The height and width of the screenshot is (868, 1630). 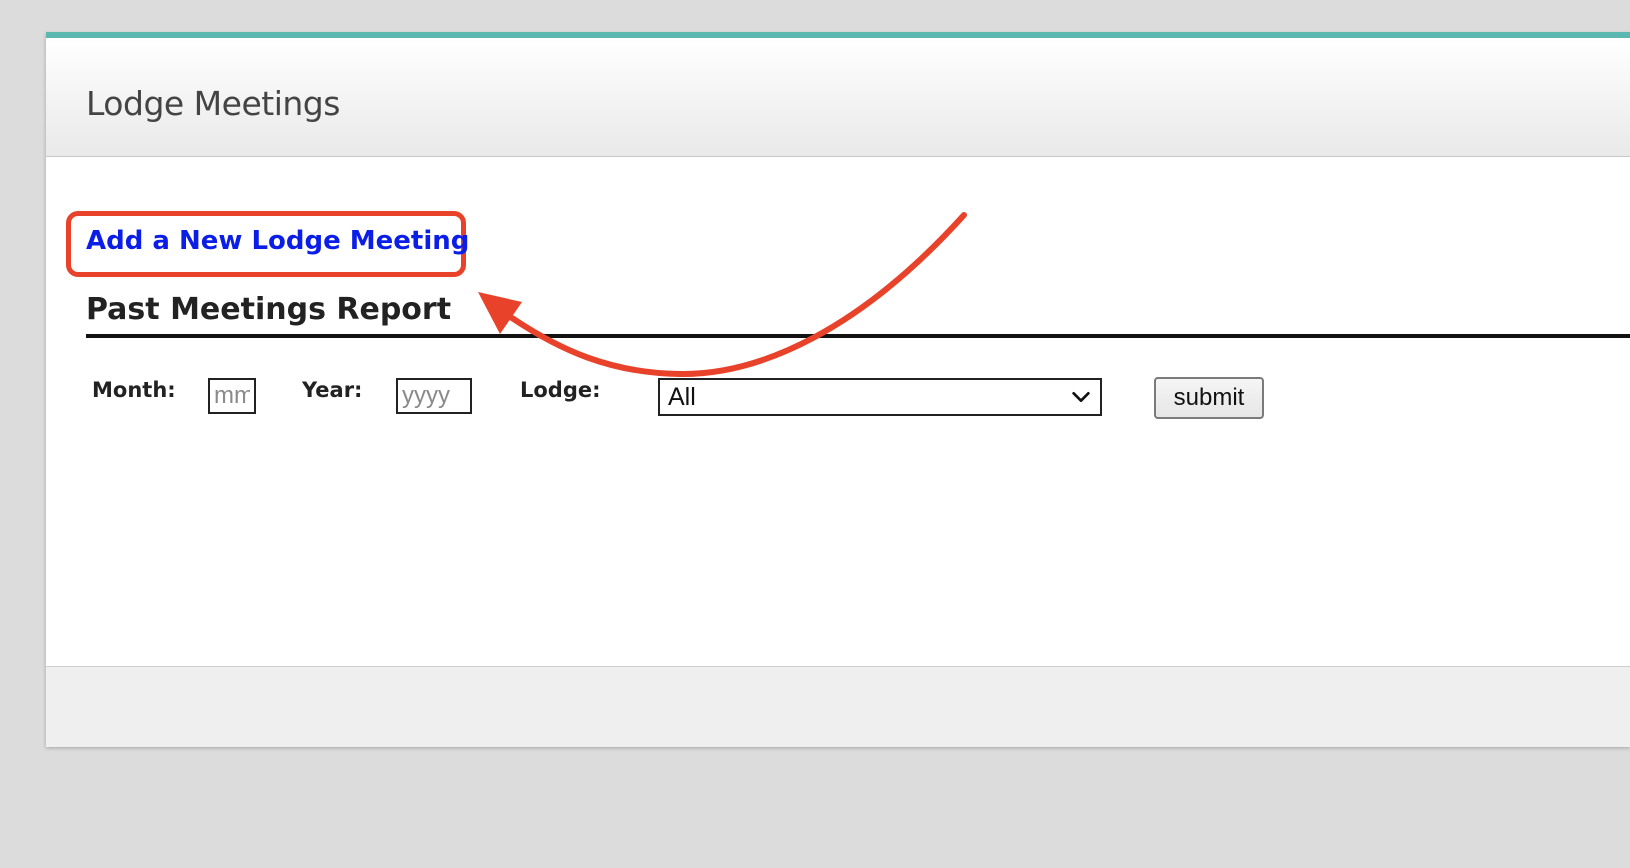 I want to click on lodge-select-value: All, so click(x=682, y=396).